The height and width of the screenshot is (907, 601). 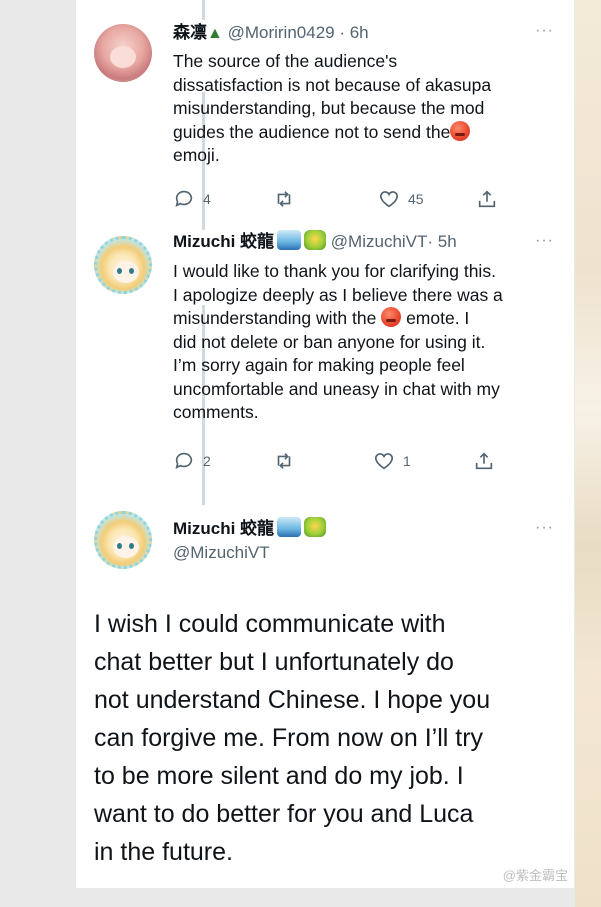 What do you see at coordinates (207, 199) in the screenshot?
I see `reply-count: 4` at bounding box center [207, 199].